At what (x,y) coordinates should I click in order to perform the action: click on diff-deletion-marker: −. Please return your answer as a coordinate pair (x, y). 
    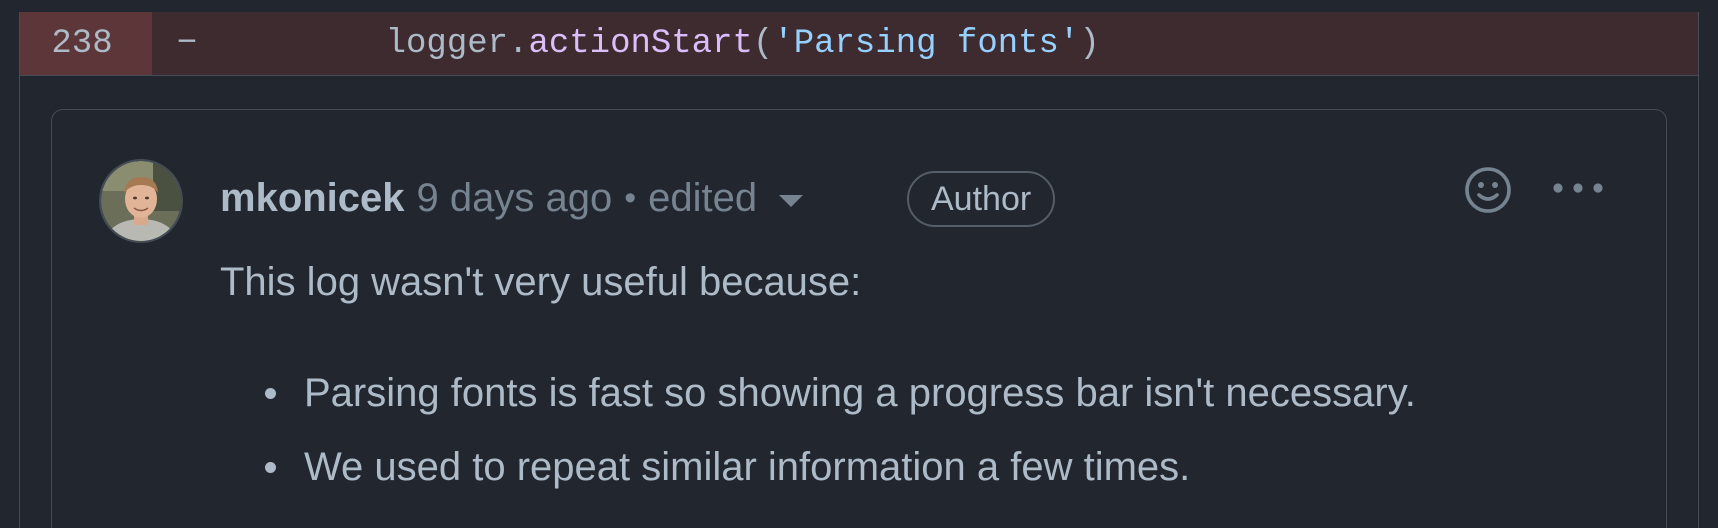
    Looking at the image, I should click on (187, 43).